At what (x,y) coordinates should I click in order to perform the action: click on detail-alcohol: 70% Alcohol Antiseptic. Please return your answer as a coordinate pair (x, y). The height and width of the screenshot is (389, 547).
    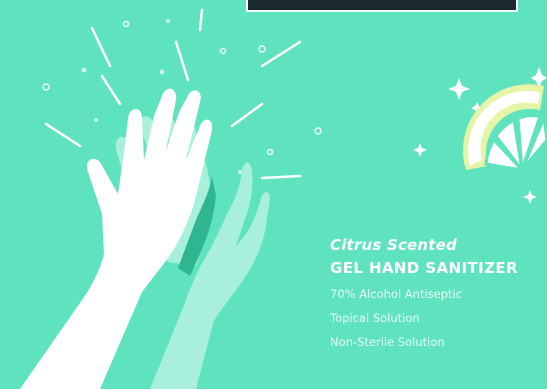
    Looking at the image, I should click on (396, 294).